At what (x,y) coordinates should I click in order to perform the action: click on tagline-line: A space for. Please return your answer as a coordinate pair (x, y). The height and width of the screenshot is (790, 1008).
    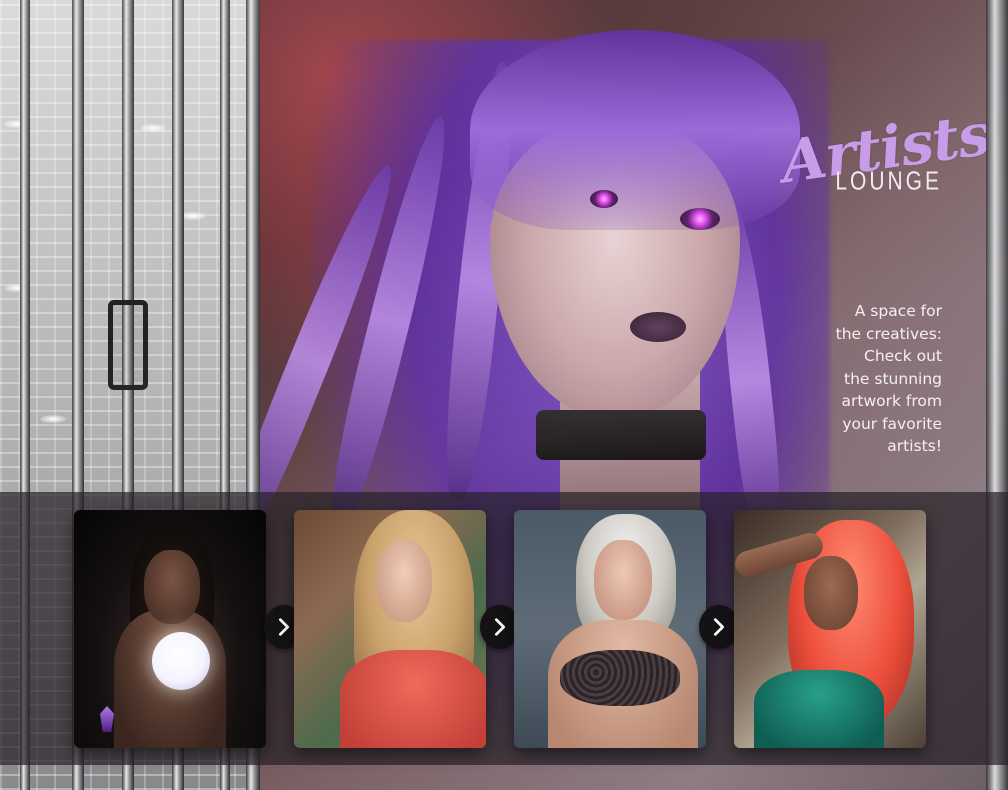
    Looking at the image, I should click on (898, 311).